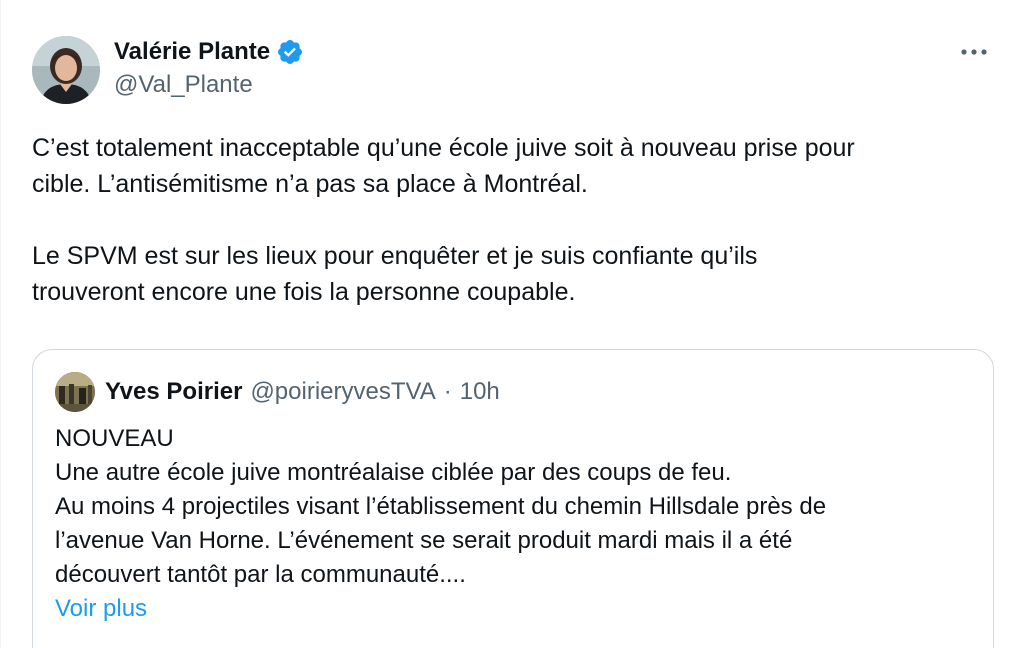 The image size is (1018, 648). Describe the element at coordinates (209, 85) in the screenshot. I see `author-handle: @Val_Plante` at that location.